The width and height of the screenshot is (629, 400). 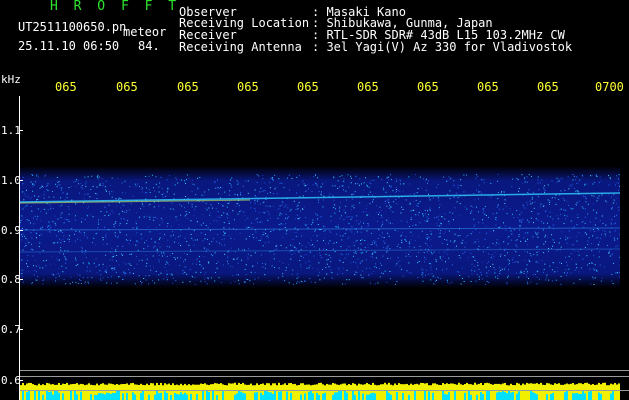 What do you see at coordinates (240, 47) in the screenshot?
I see `antenna-label: Receiving Antenna` at bounding box center [240, 47].